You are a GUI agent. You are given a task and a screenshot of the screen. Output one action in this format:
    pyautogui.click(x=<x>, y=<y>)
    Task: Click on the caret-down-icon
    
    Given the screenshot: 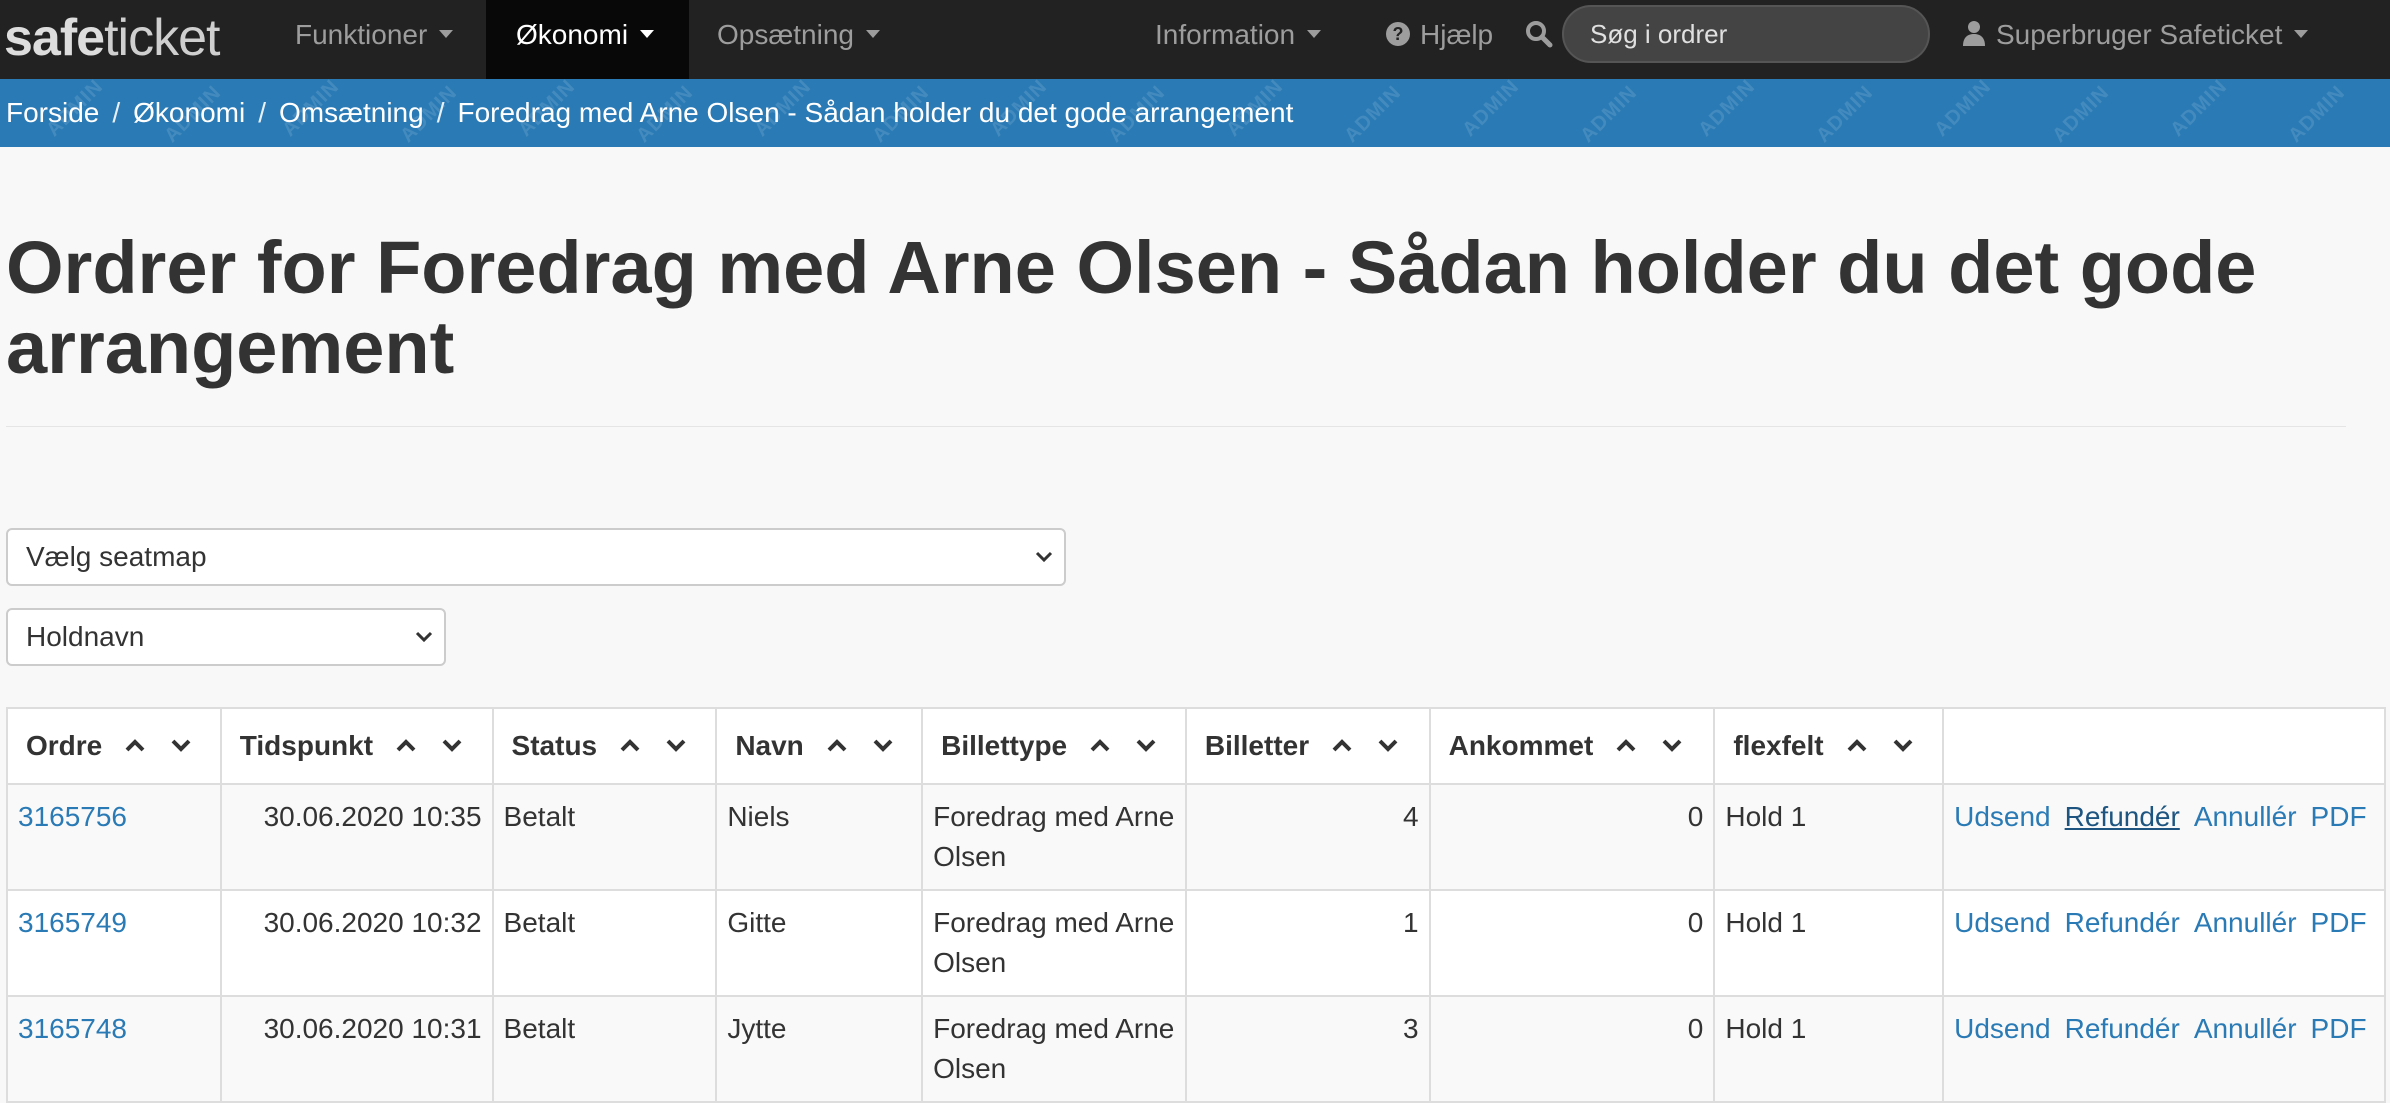 What is the action you would take?
    pyautogui.click(x=2301, y=33)
    